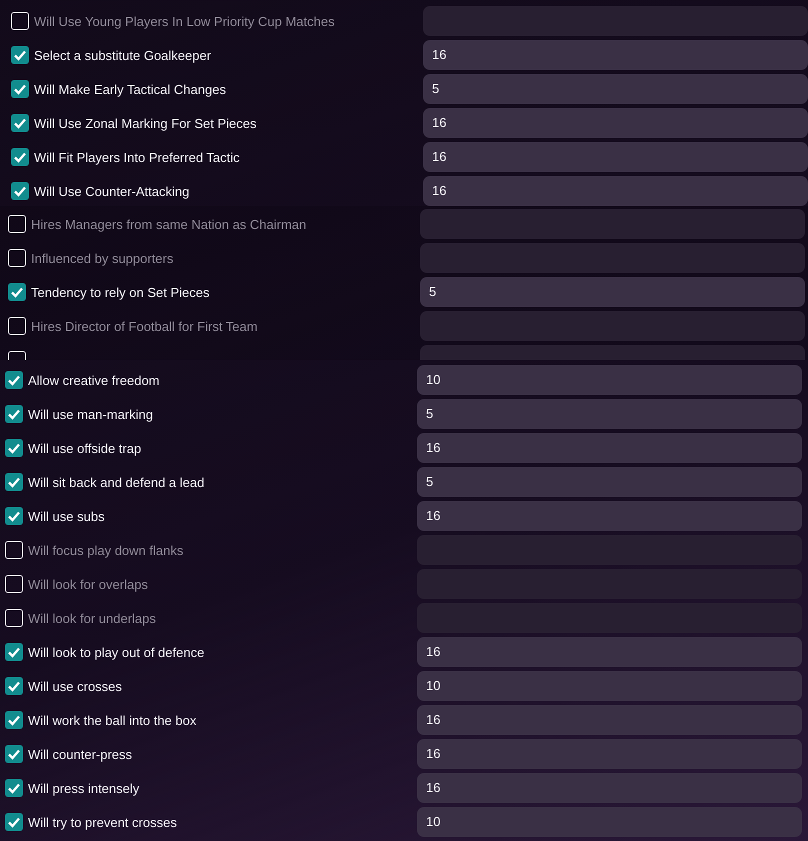 This screenshot has width=808, height=841. What do you see at coordinates (117, 652) in the screenshot?
I see `option-label: Will look to play out of defence` at bounding box center [117, 652].